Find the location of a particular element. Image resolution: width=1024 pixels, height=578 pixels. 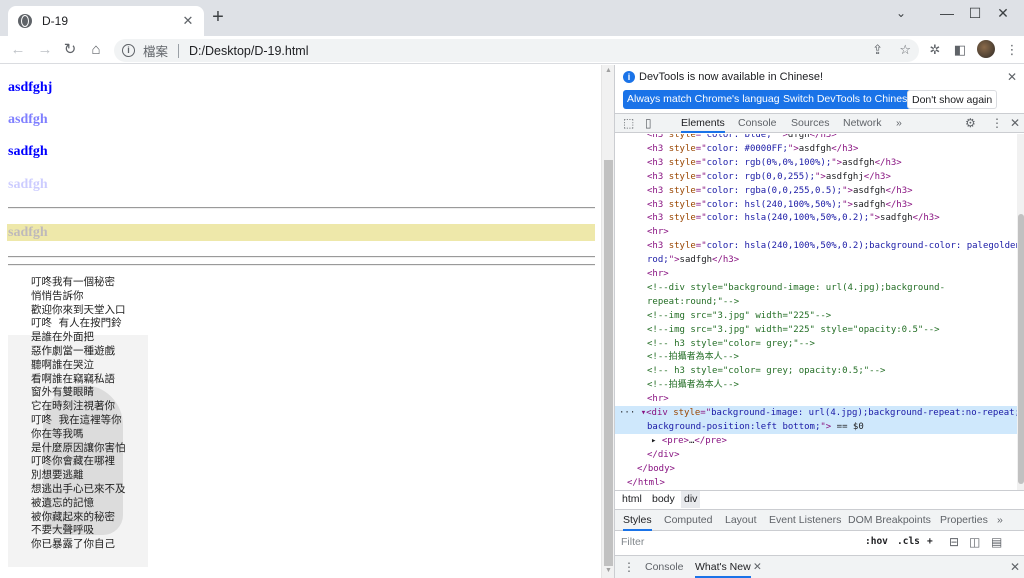

device-toolbar-icon: ▯ is located at coordinates (648, 123).